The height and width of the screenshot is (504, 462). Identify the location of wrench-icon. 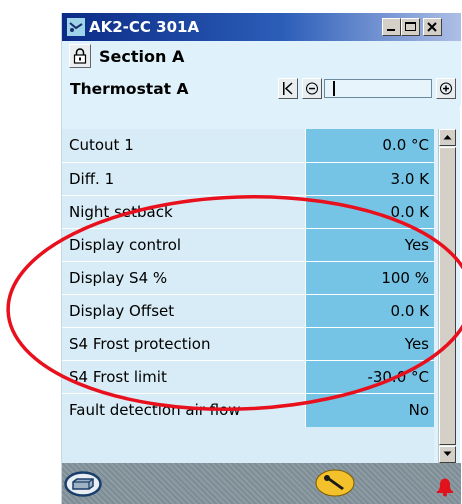
(335, 485).